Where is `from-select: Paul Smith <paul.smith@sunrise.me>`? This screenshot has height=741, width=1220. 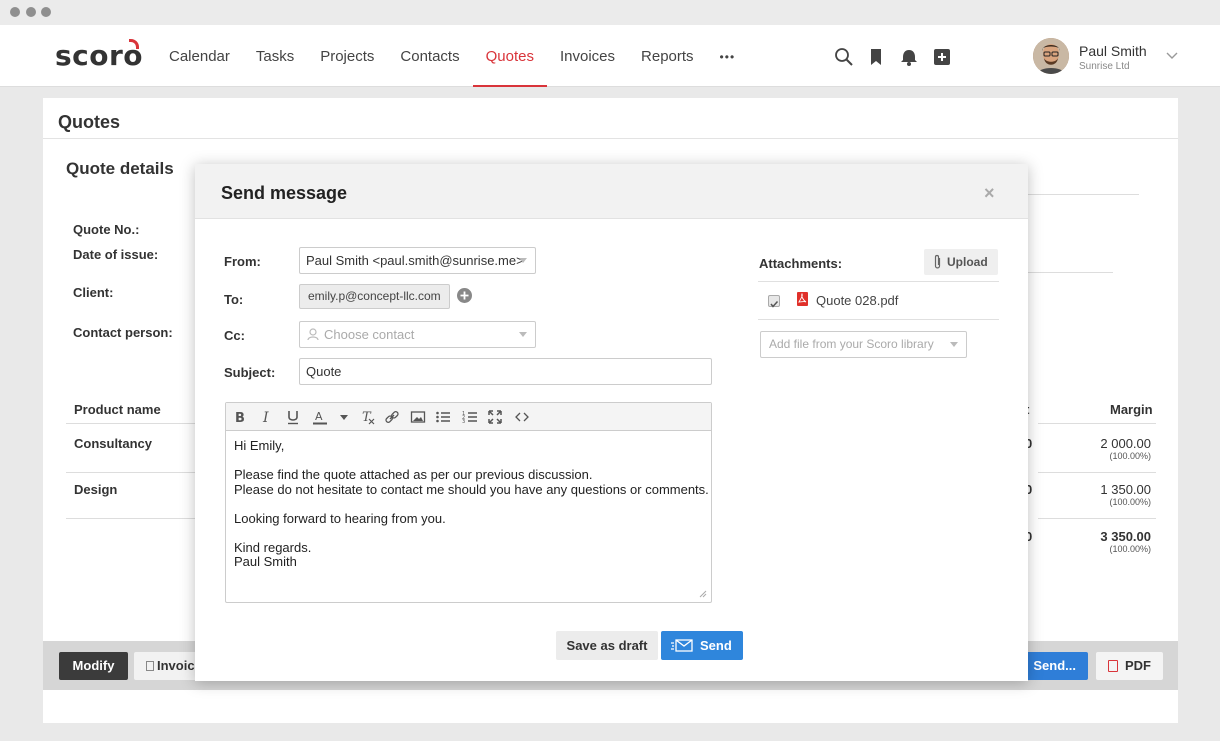 from-select: Paul Smith <paul.smith@sunrise.me> is located at coordinates (417, 260).